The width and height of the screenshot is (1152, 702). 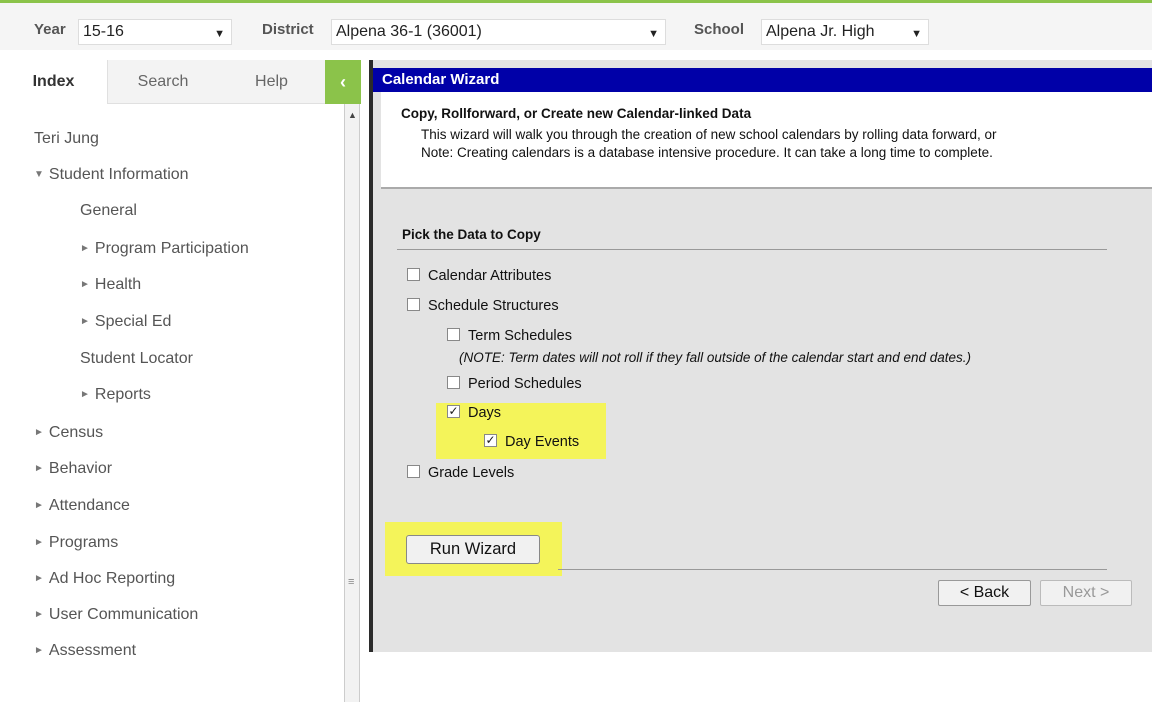 What do you see at coordinates (1086, 593) in the screenshot?
I see `next-button: Next >` at bounding box center [1086, 593].